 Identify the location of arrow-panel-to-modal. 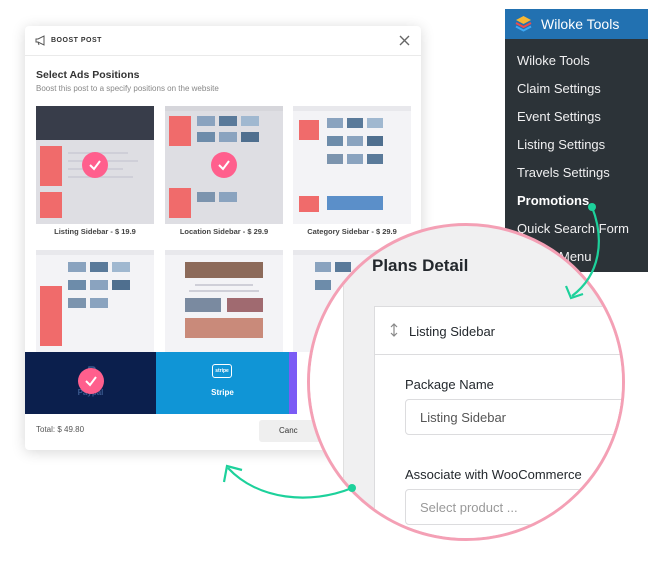
(290, 483).